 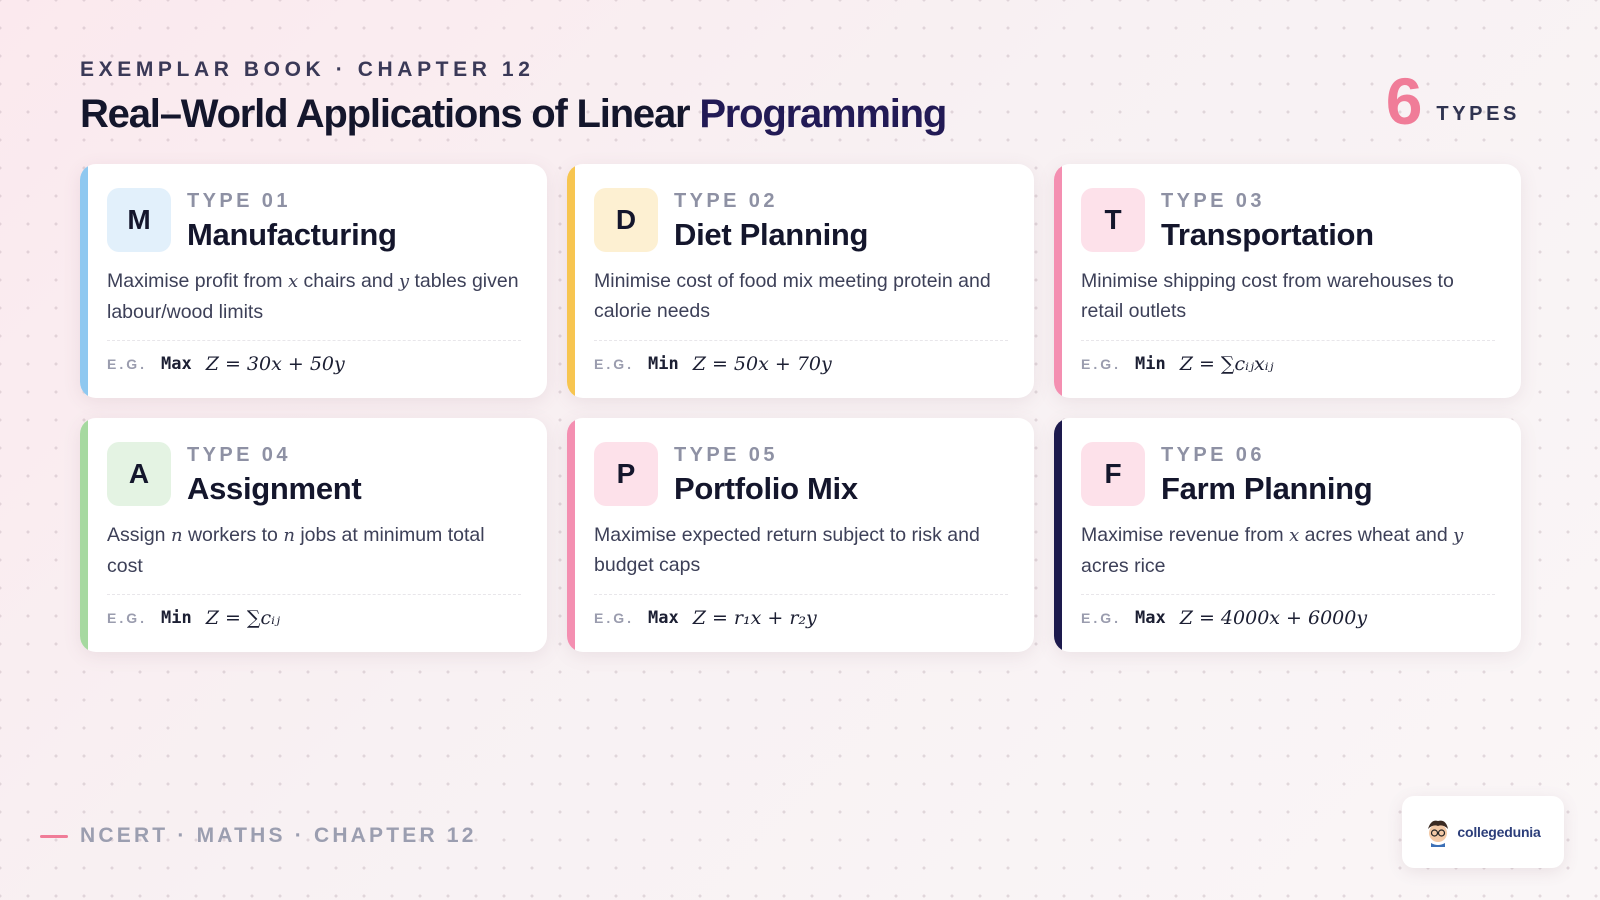 What do you see at coordinates (1213, 201) in the screenshot?
I see `card-type-label: TYPE 03` at bounding box center [1213, 201].